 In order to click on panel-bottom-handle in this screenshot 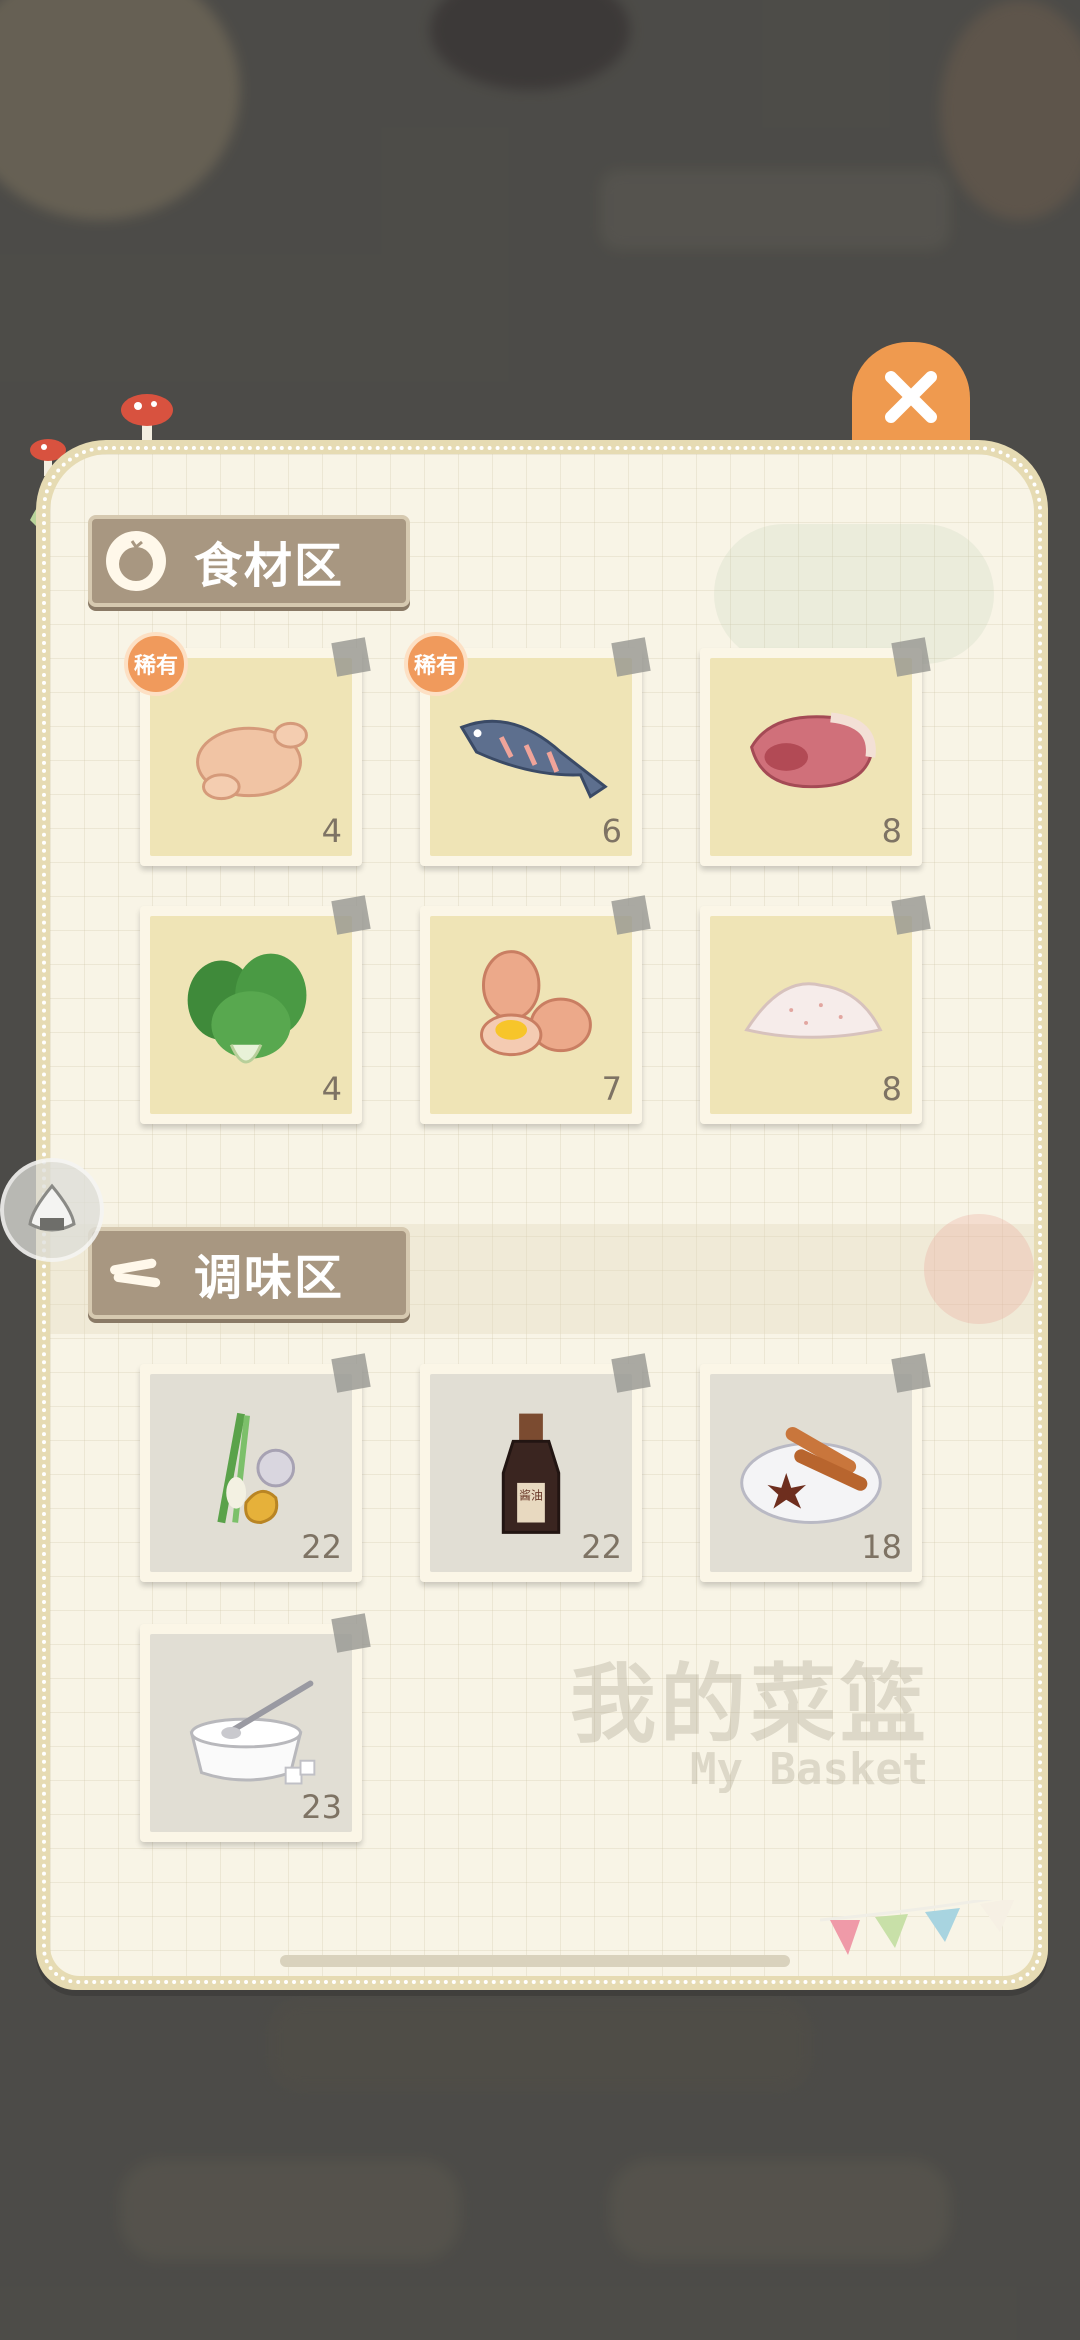, I will do `click(535, 1961)`.